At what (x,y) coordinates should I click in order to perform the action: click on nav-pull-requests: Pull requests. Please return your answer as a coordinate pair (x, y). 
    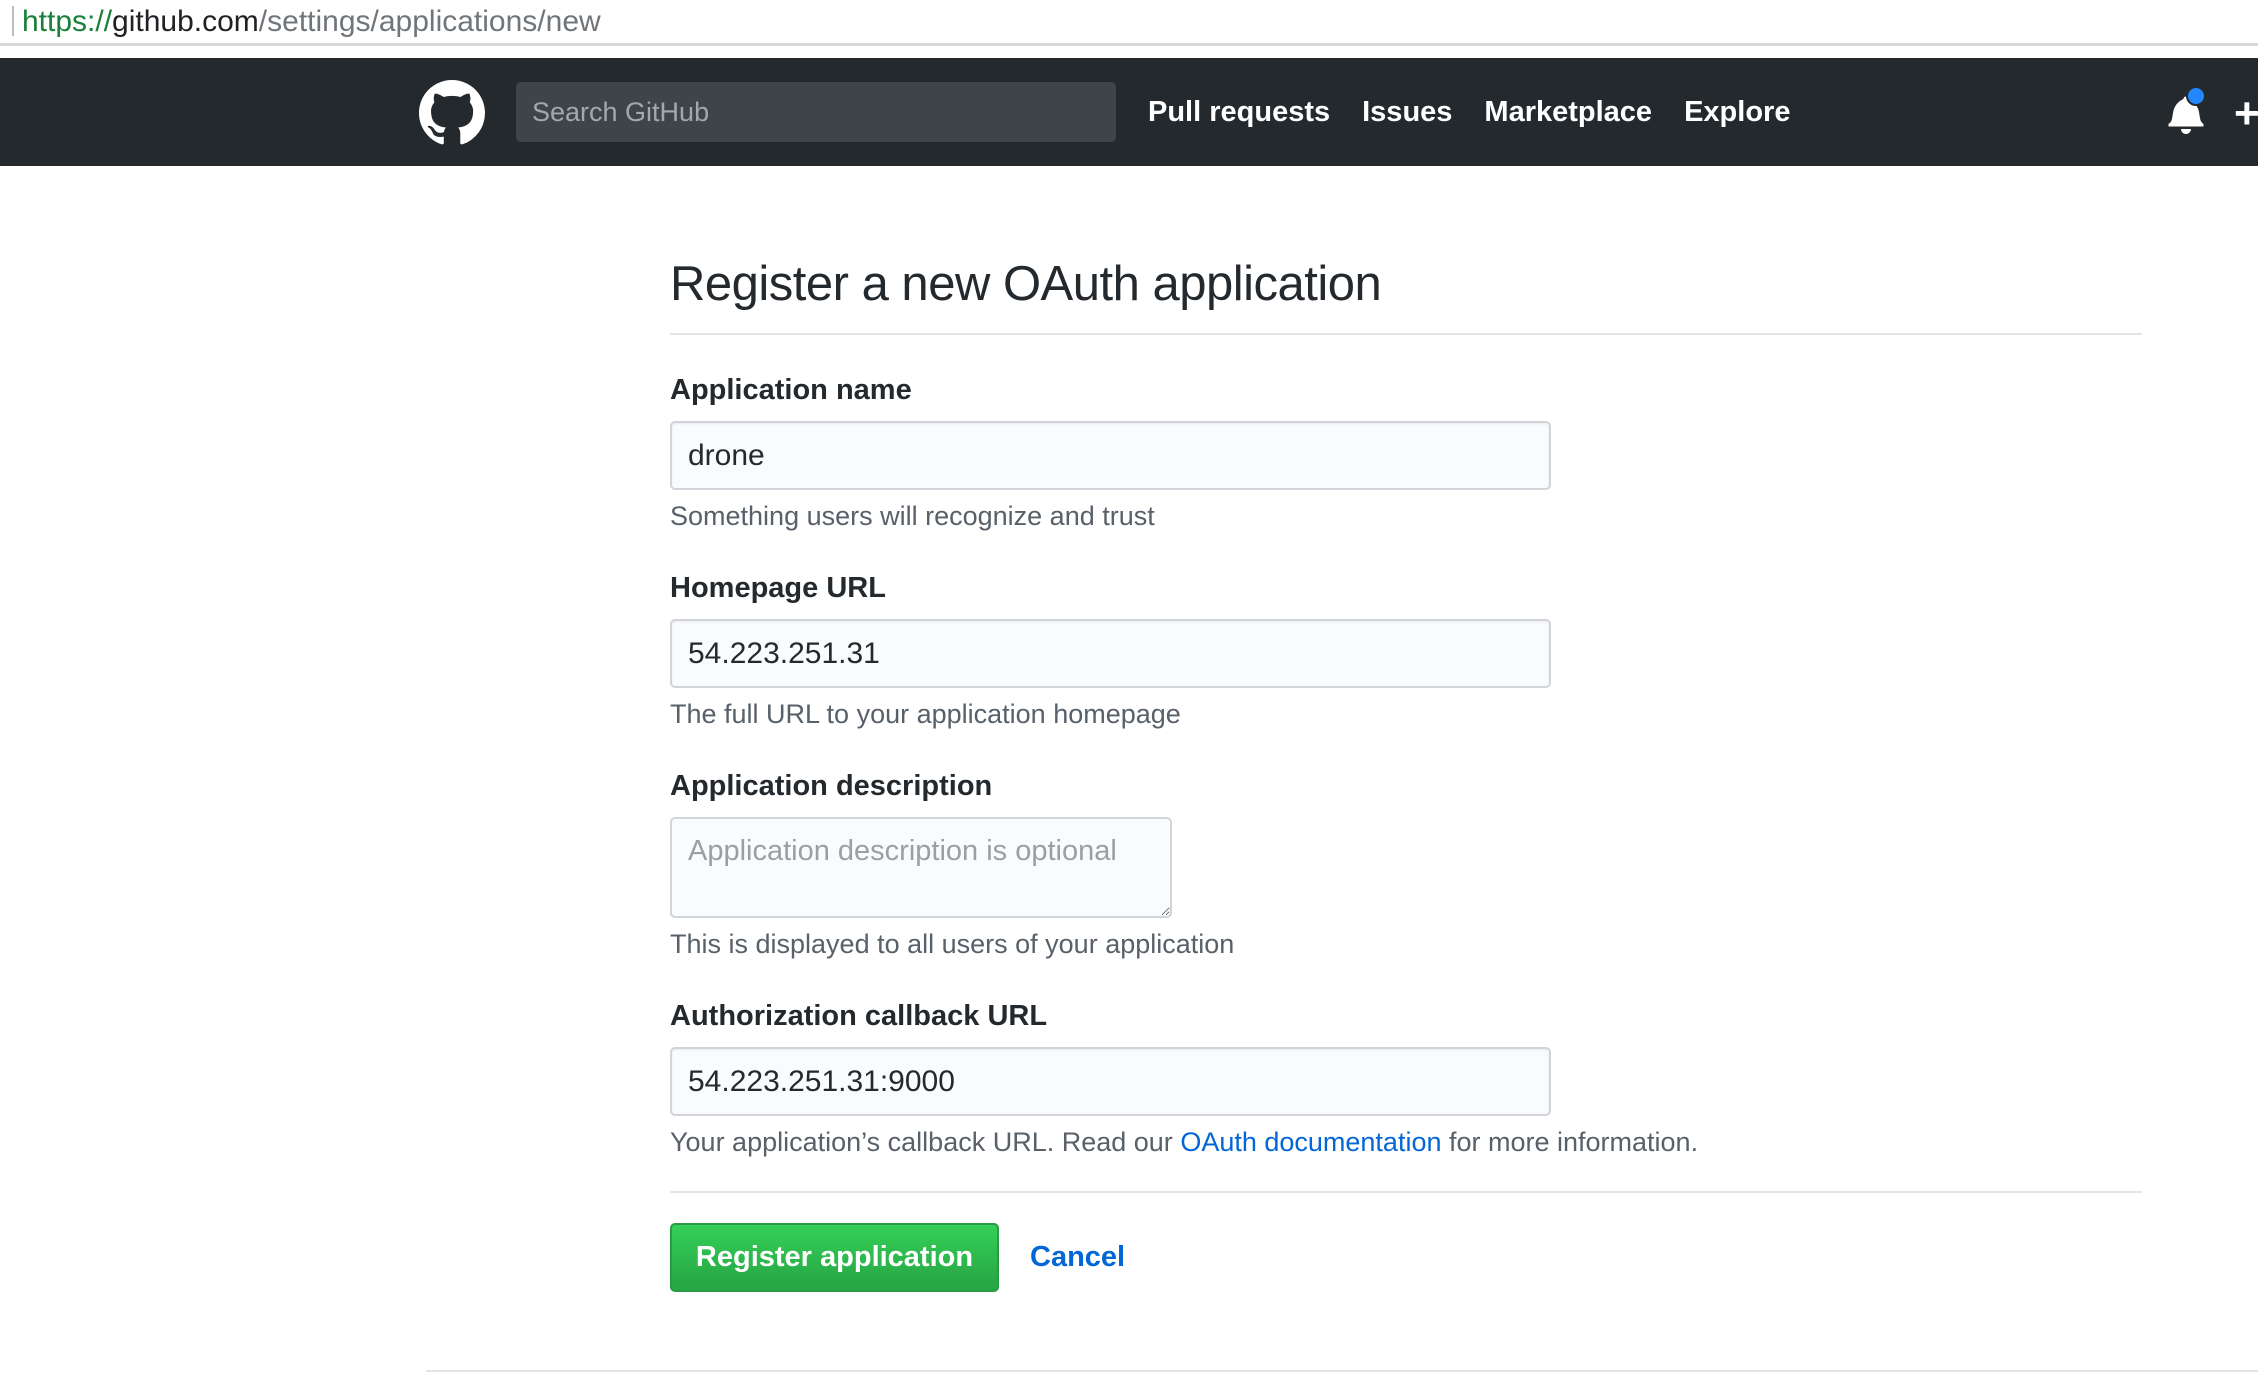
    Looking at the image, I should click on (1239, 112).